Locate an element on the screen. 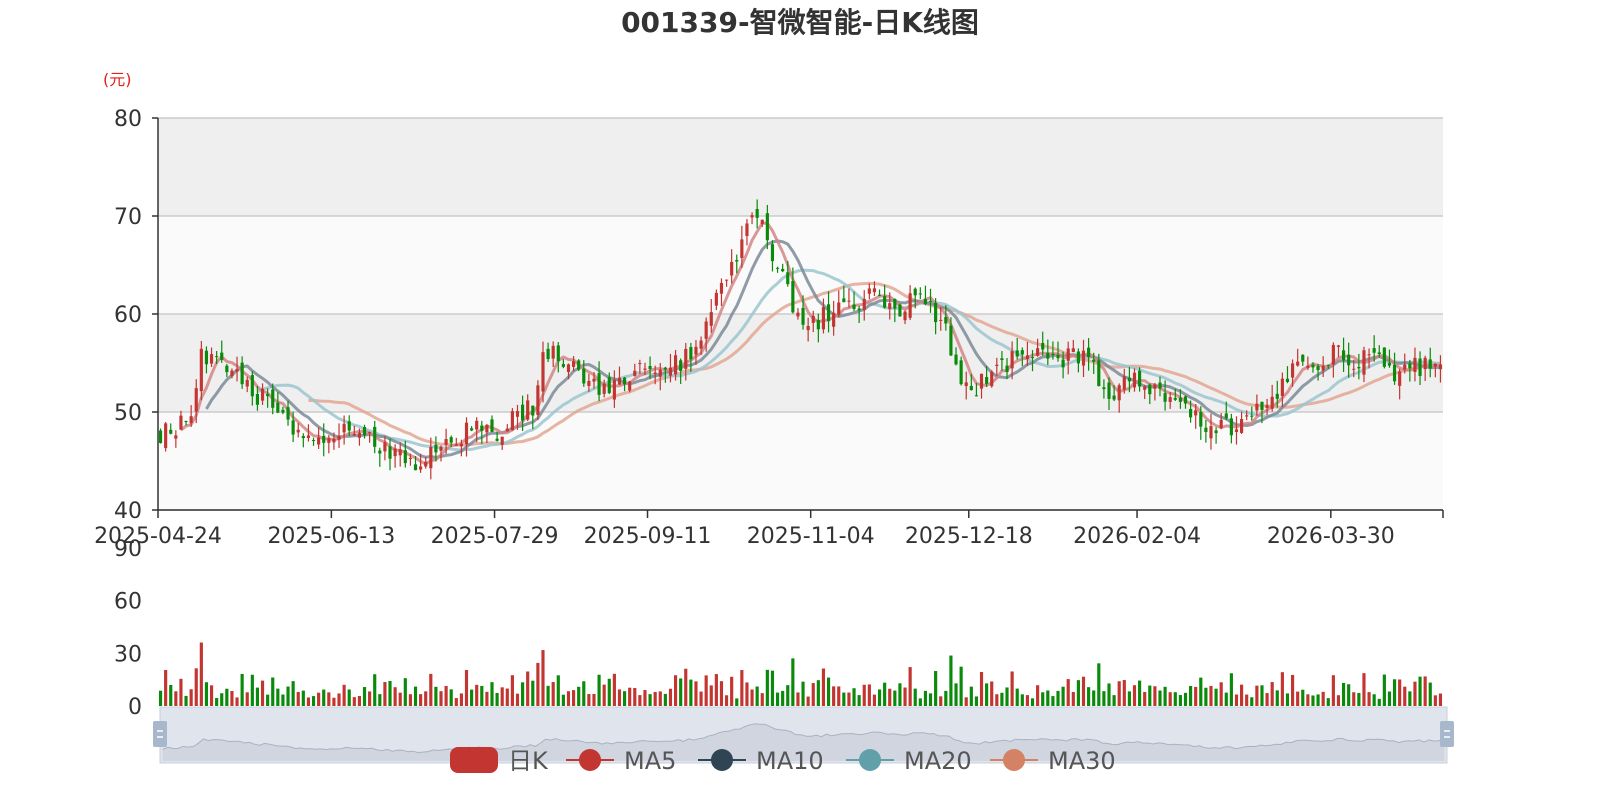 The height and width of the screenshot is (800, 1600). legend-item-ma20: MA20 is located at coordinates (909, 761).